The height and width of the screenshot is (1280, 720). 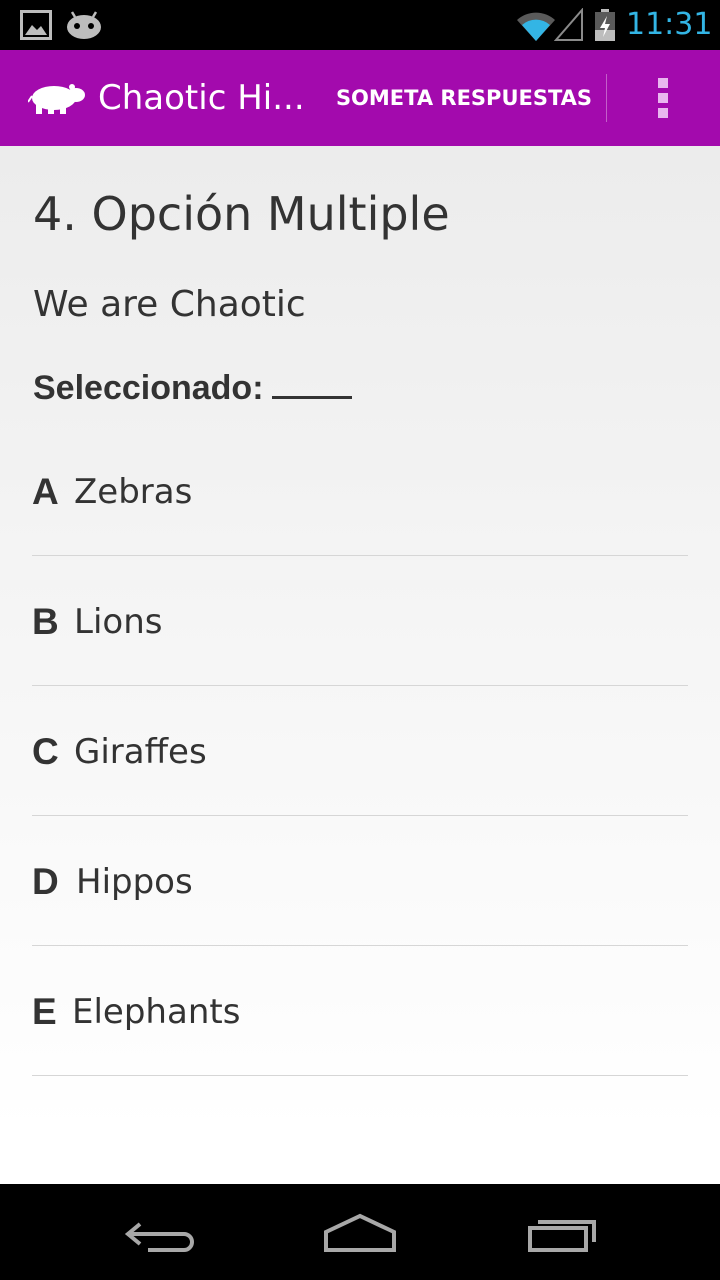 I want to click on android-icon, so click(x=84, y=25).